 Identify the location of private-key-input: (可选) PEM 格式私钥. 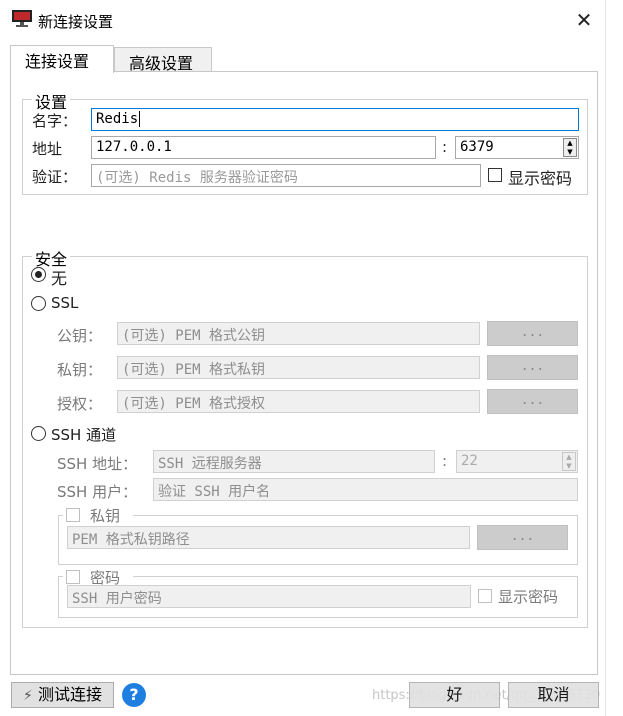
(298, 367).